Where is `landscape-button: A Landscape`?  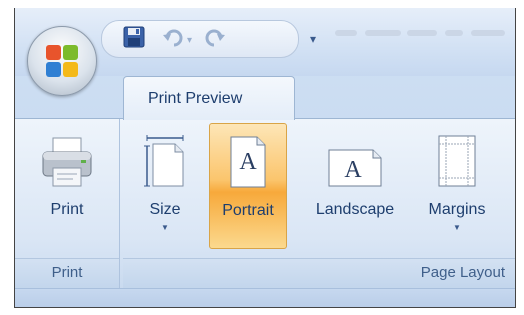 landscape-button: A Landscape is located at coordinates (355, 186).